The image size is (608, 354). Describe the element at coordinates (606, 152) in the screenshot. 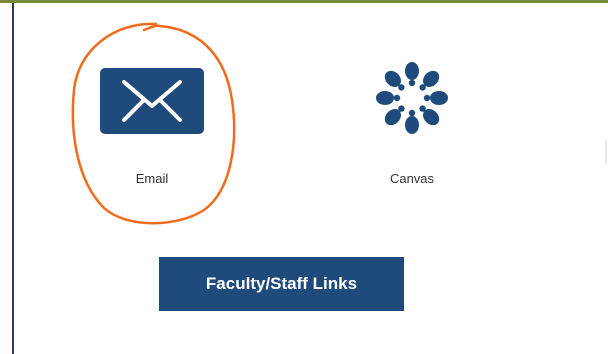

I see `right-edge-mark` at that location.